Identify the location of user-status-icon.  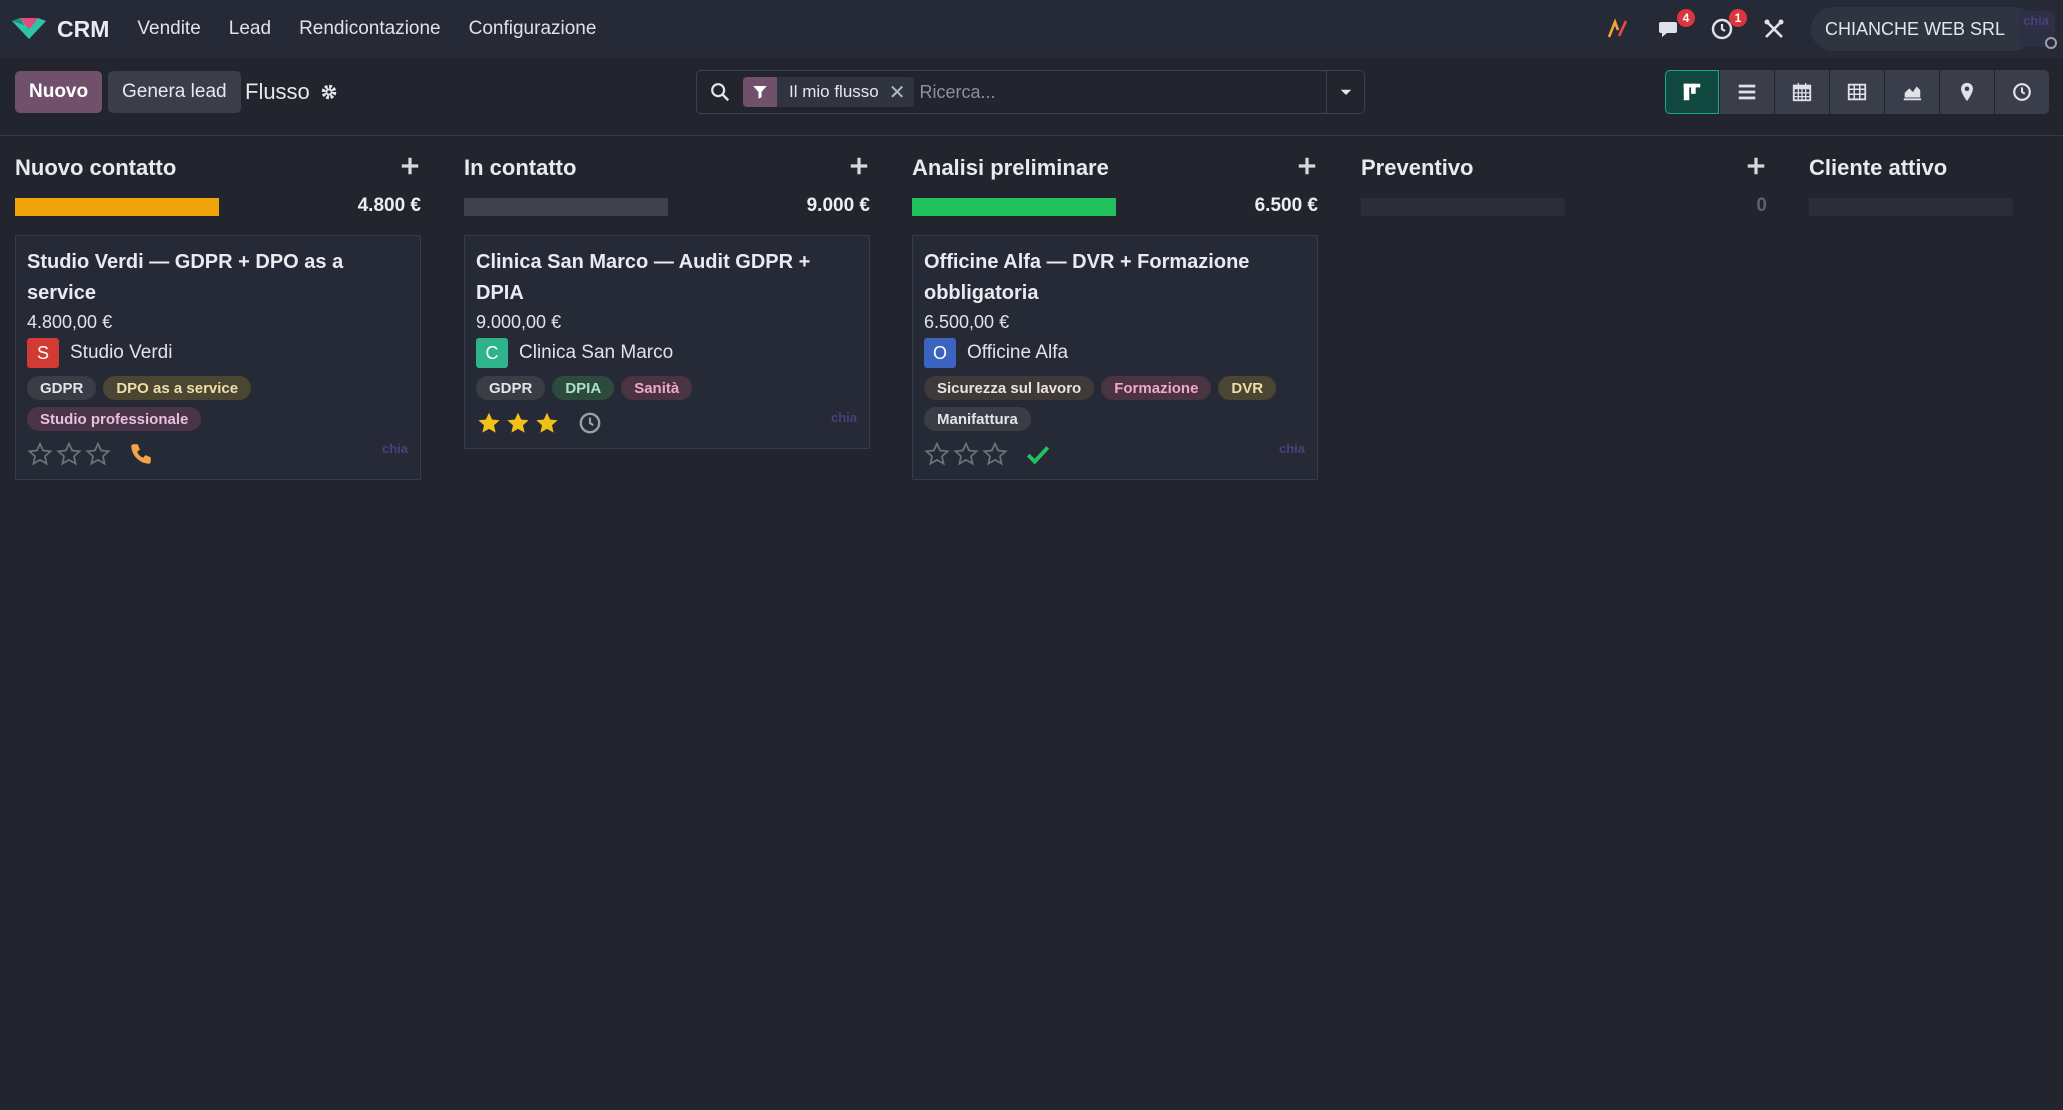
(2051, 43).